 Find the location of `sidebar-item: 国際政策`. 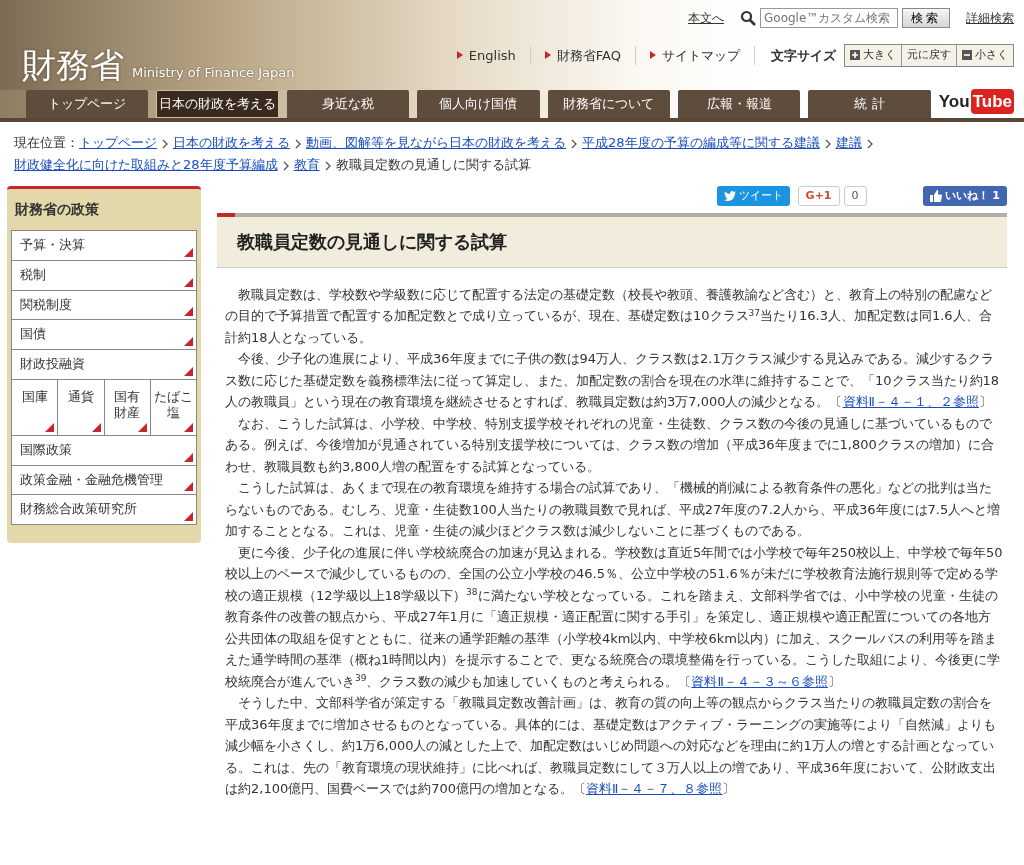

sidebar-item: 国際政策 is located at coordinates (104, 450).